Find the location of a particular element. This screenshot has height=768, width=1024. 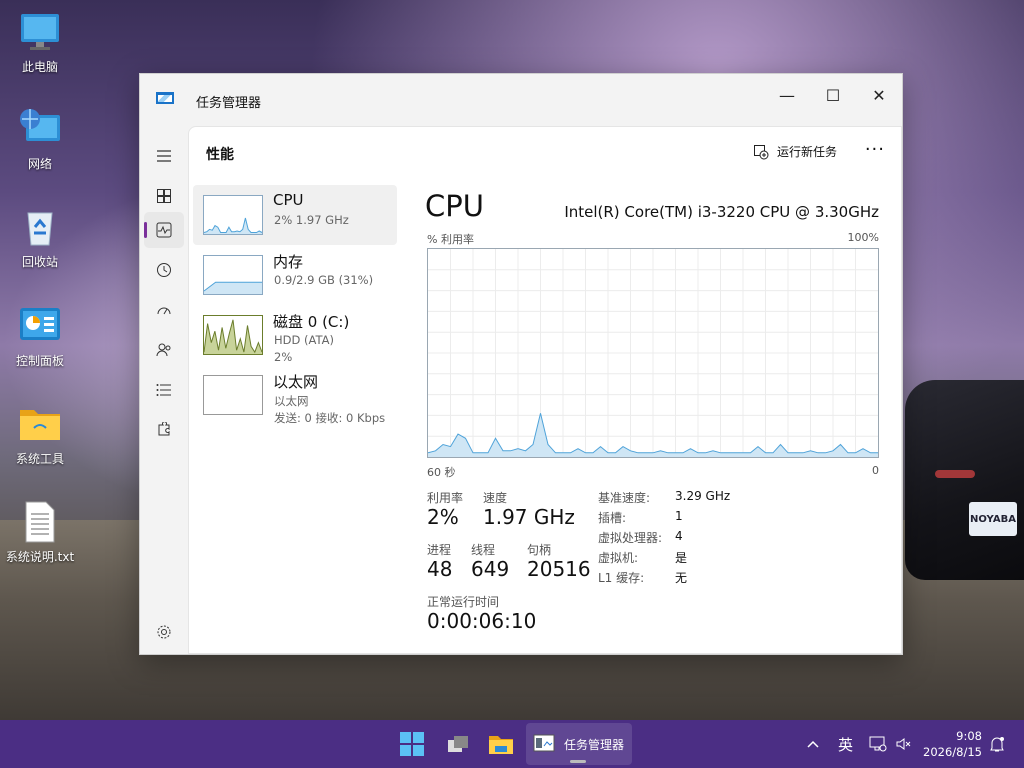

resource-item-disk: 磁盘 0 (C:) HDD (ATA) 2% is located at coordinates (295, 335).